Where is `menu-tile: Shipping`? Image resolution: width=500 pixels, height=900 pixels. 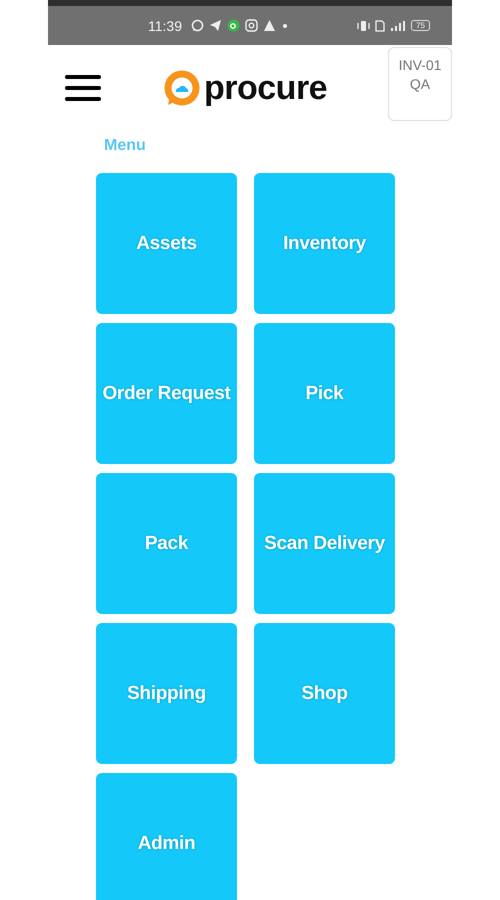
menu-tile: Shipping is located at coordinates (166, 693).